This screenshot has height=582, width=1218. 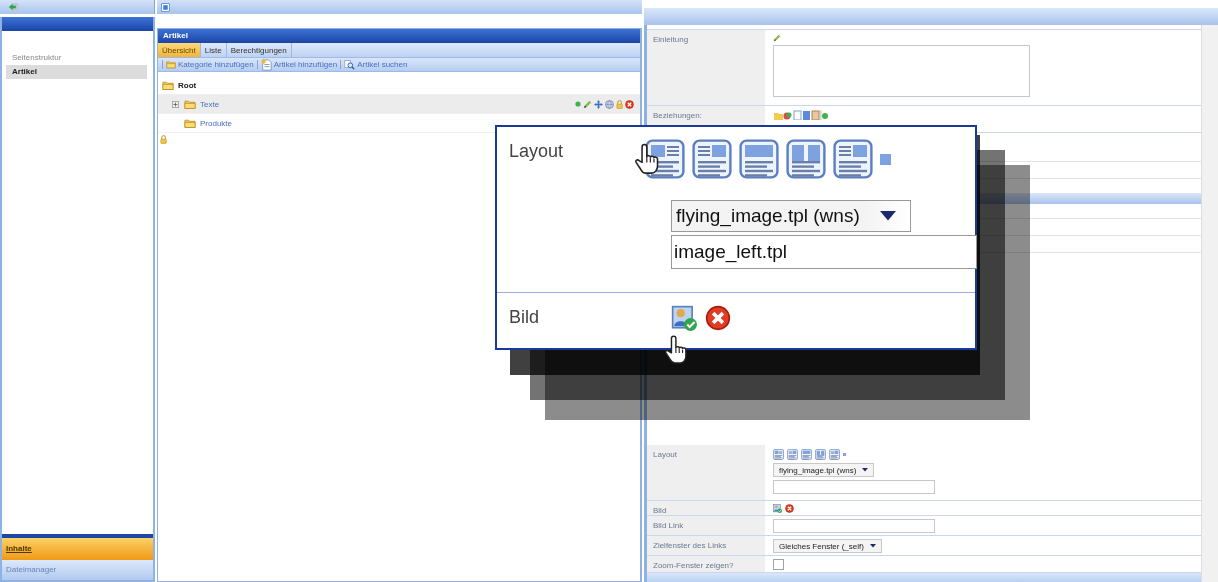 What do you see at coordinates (399, 36) in the screenshot?
I see `panel-title: Artikel` at bounding box center [399, 36].